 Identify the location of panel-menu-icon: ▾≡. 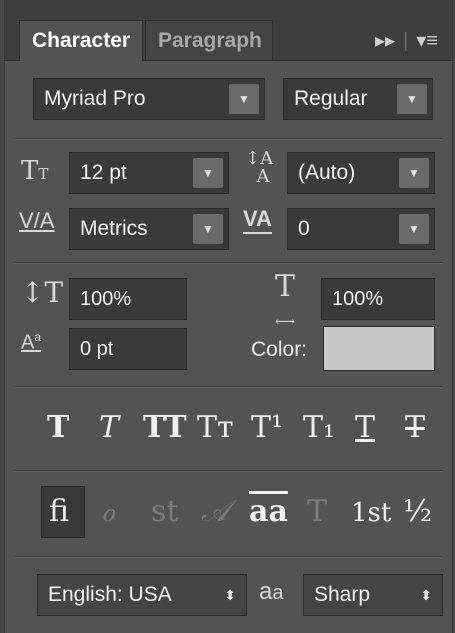
(427, 41).